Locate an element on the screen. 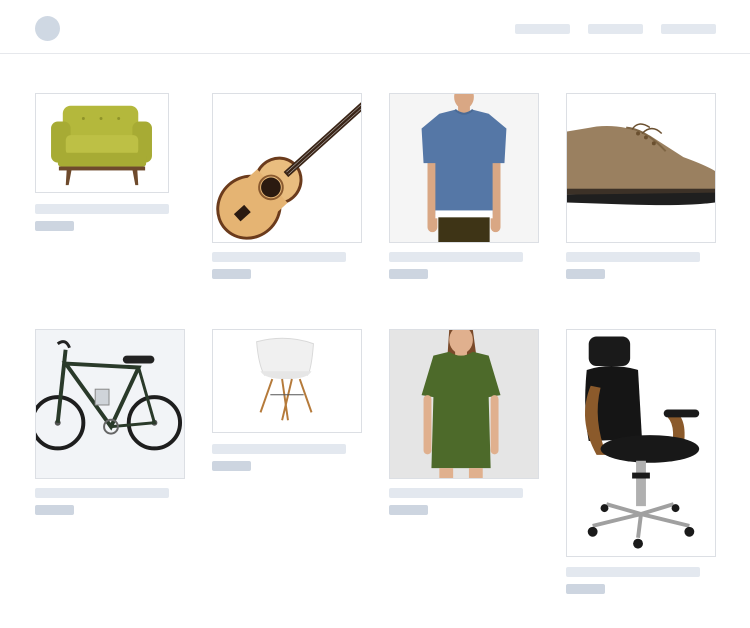 The image size is (750, 628). bicycle-icon is located at coordinates (110, 404).